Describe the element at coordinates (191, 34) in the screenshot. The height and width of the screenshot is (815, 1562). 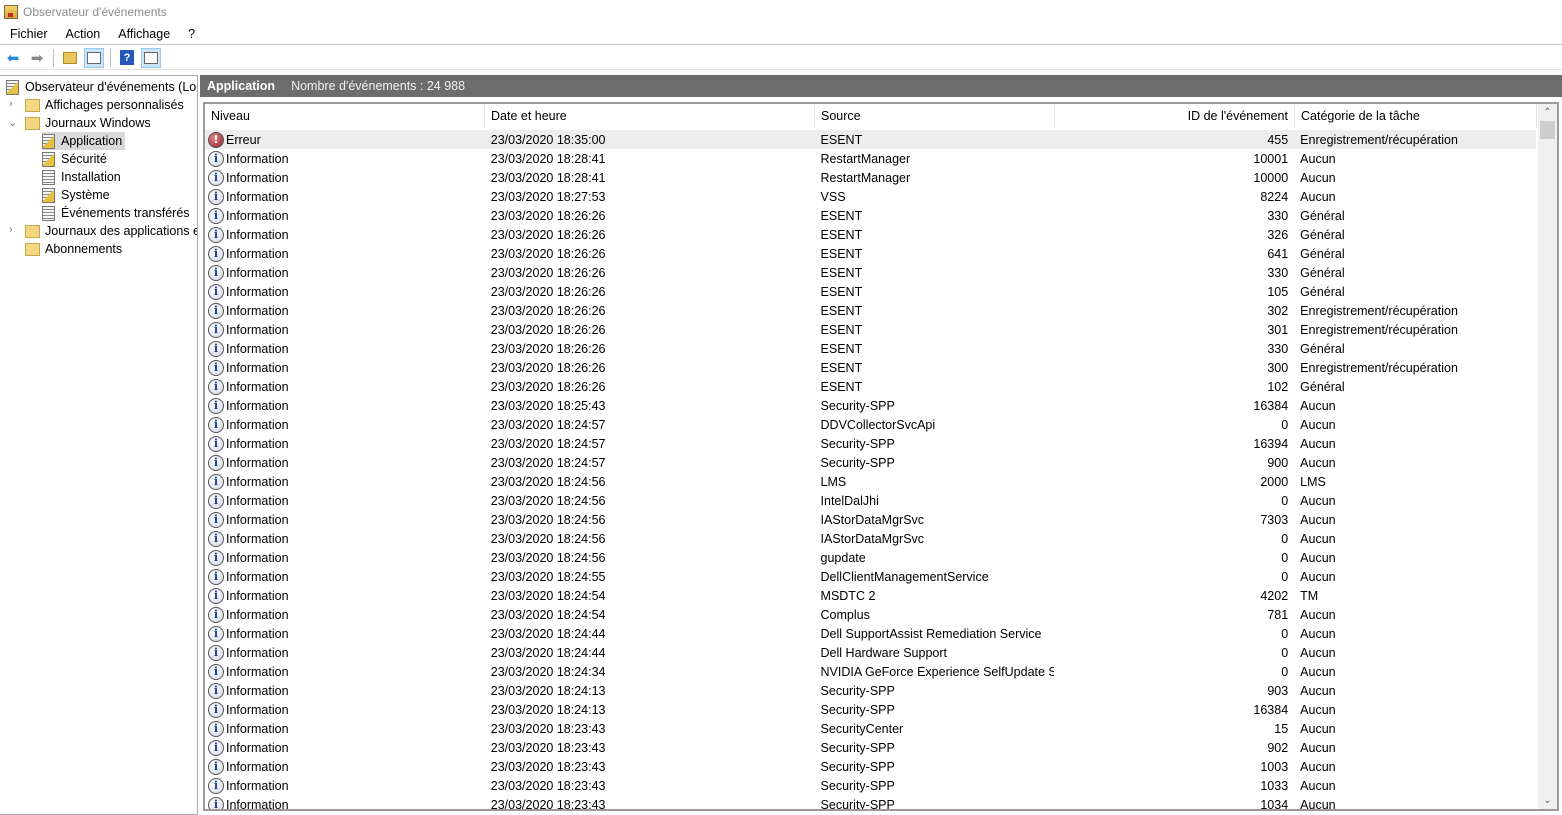
I see `menu-help: ?` at that location.